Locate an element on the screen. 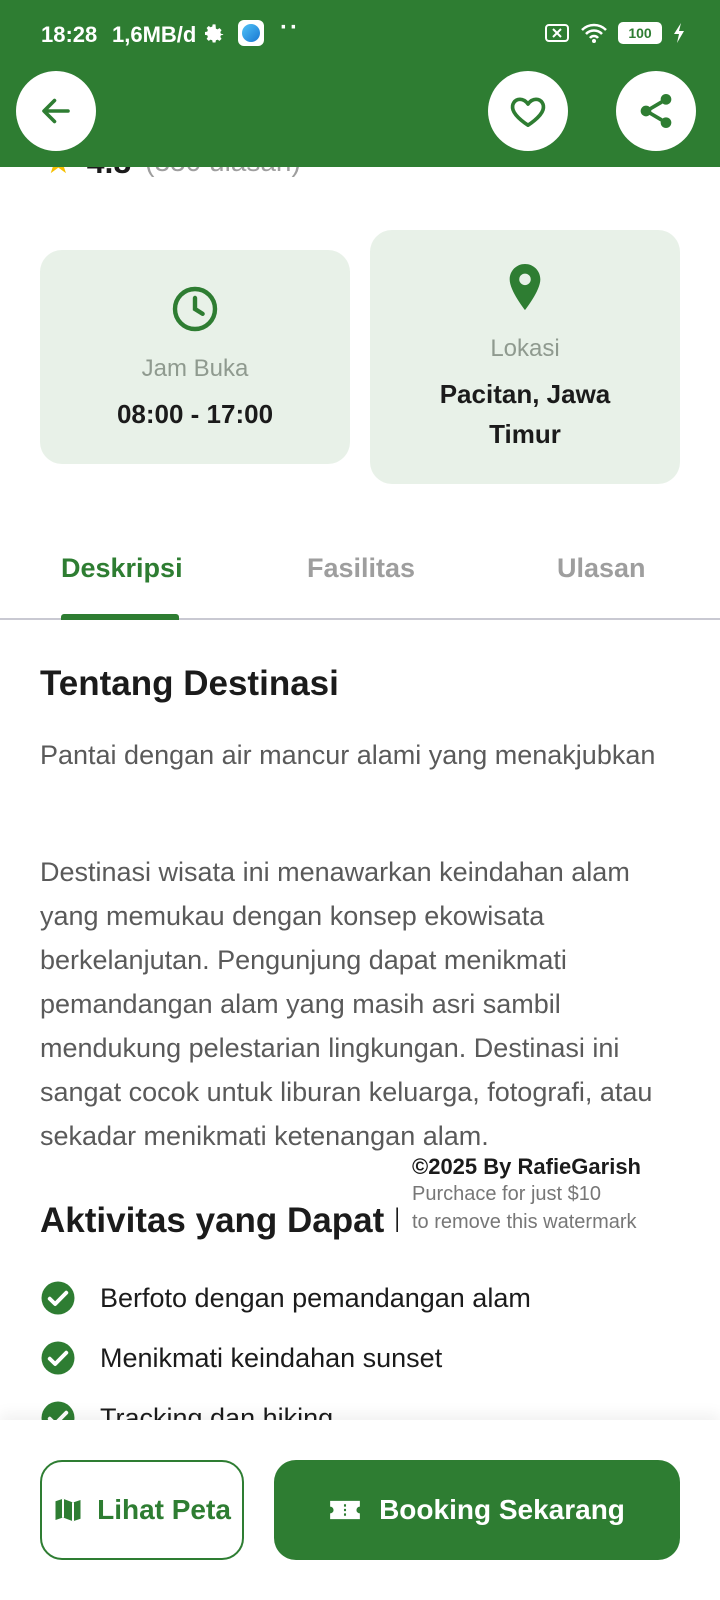 This screenshot has width=720, height=1600. more-notifications-icon: ·· is located at coordinates (290, 27).